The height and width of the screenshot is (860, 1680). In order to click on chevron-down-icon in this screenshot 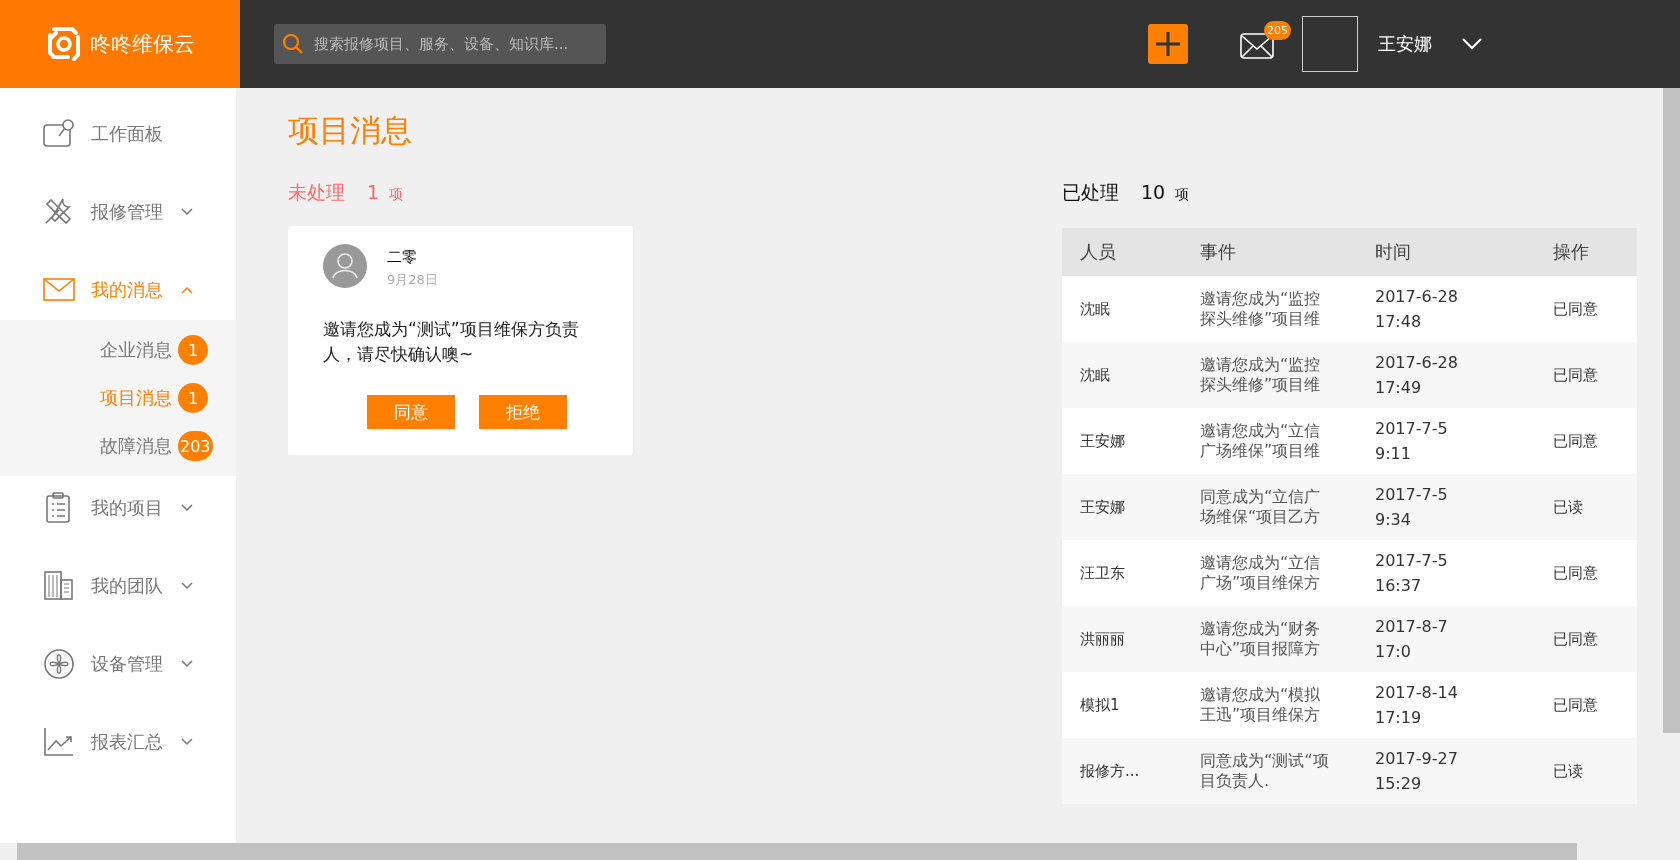, I will do `click(1472, 44)`.